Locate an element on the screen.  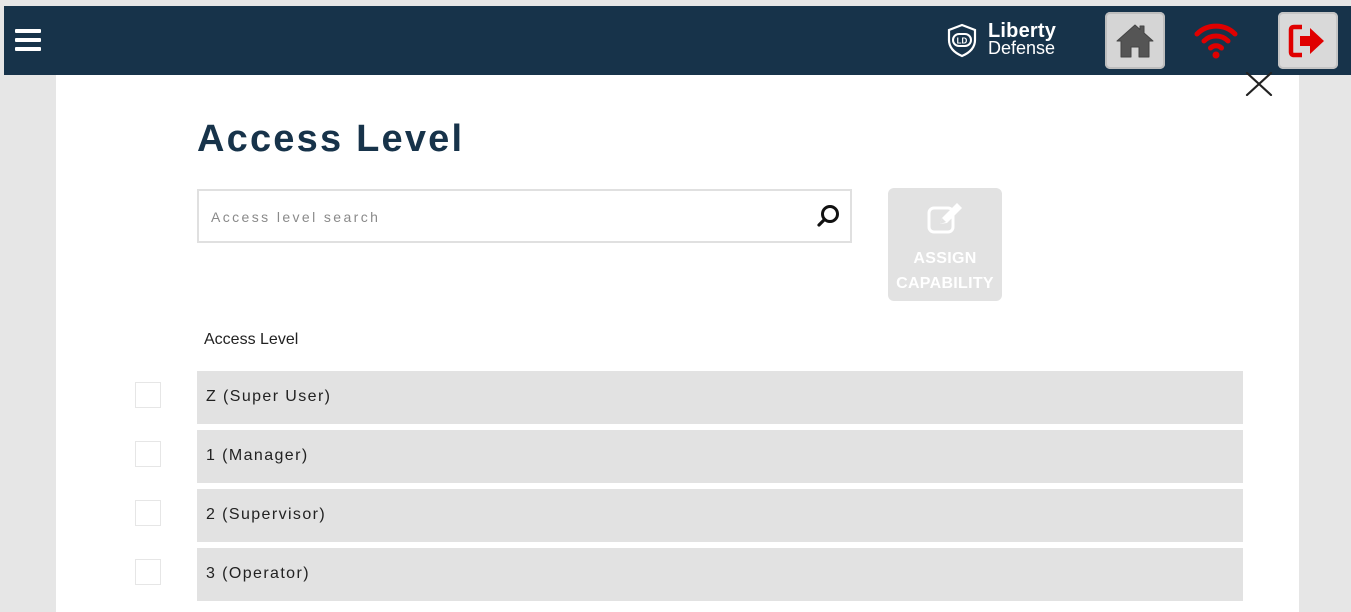
column-header-access-level: Access Level is located at coordinates (251, 339).